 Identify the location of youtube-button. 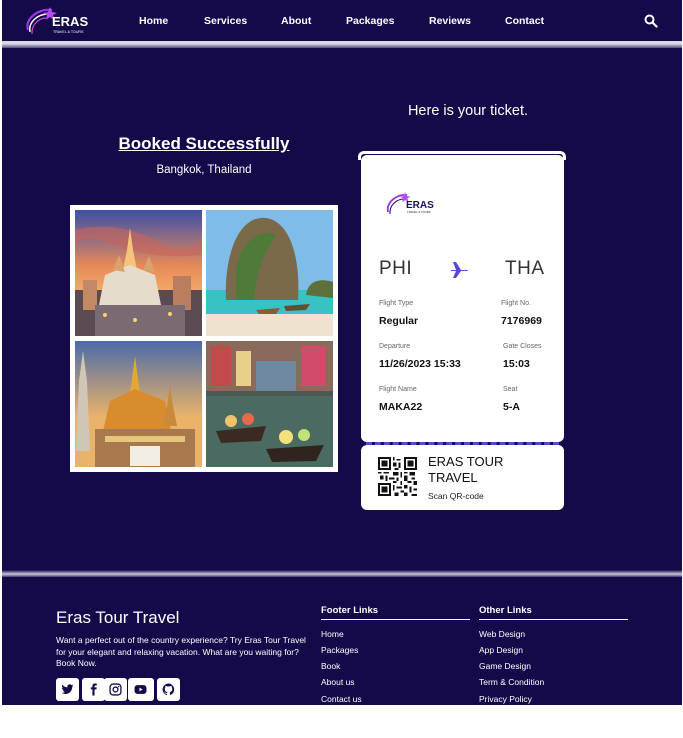
(141, 689).